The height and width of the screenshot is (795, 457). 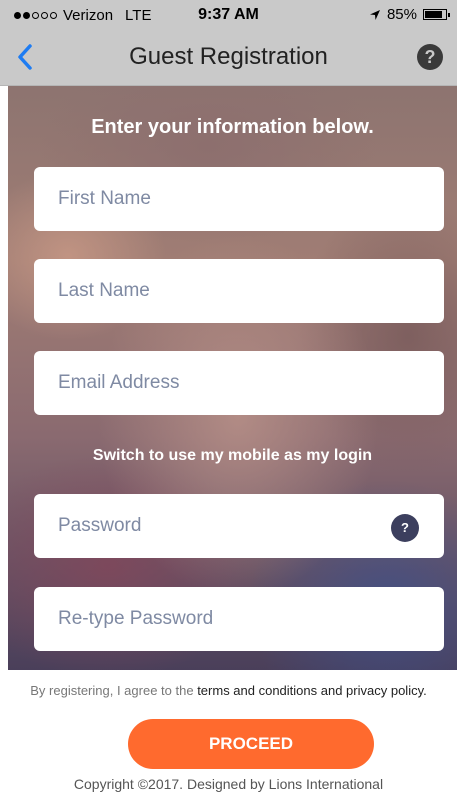 I want to click on retype-password-input, so click(x=239, y=619).